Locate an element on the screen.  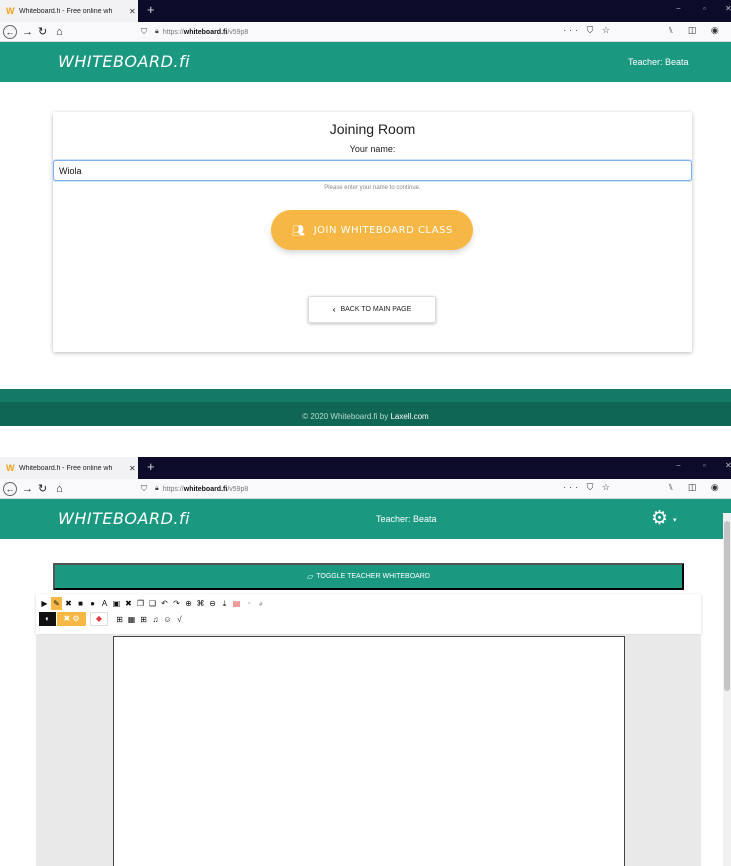
textbox-tool-icon: ▣ is located at coordinates (116, 603).